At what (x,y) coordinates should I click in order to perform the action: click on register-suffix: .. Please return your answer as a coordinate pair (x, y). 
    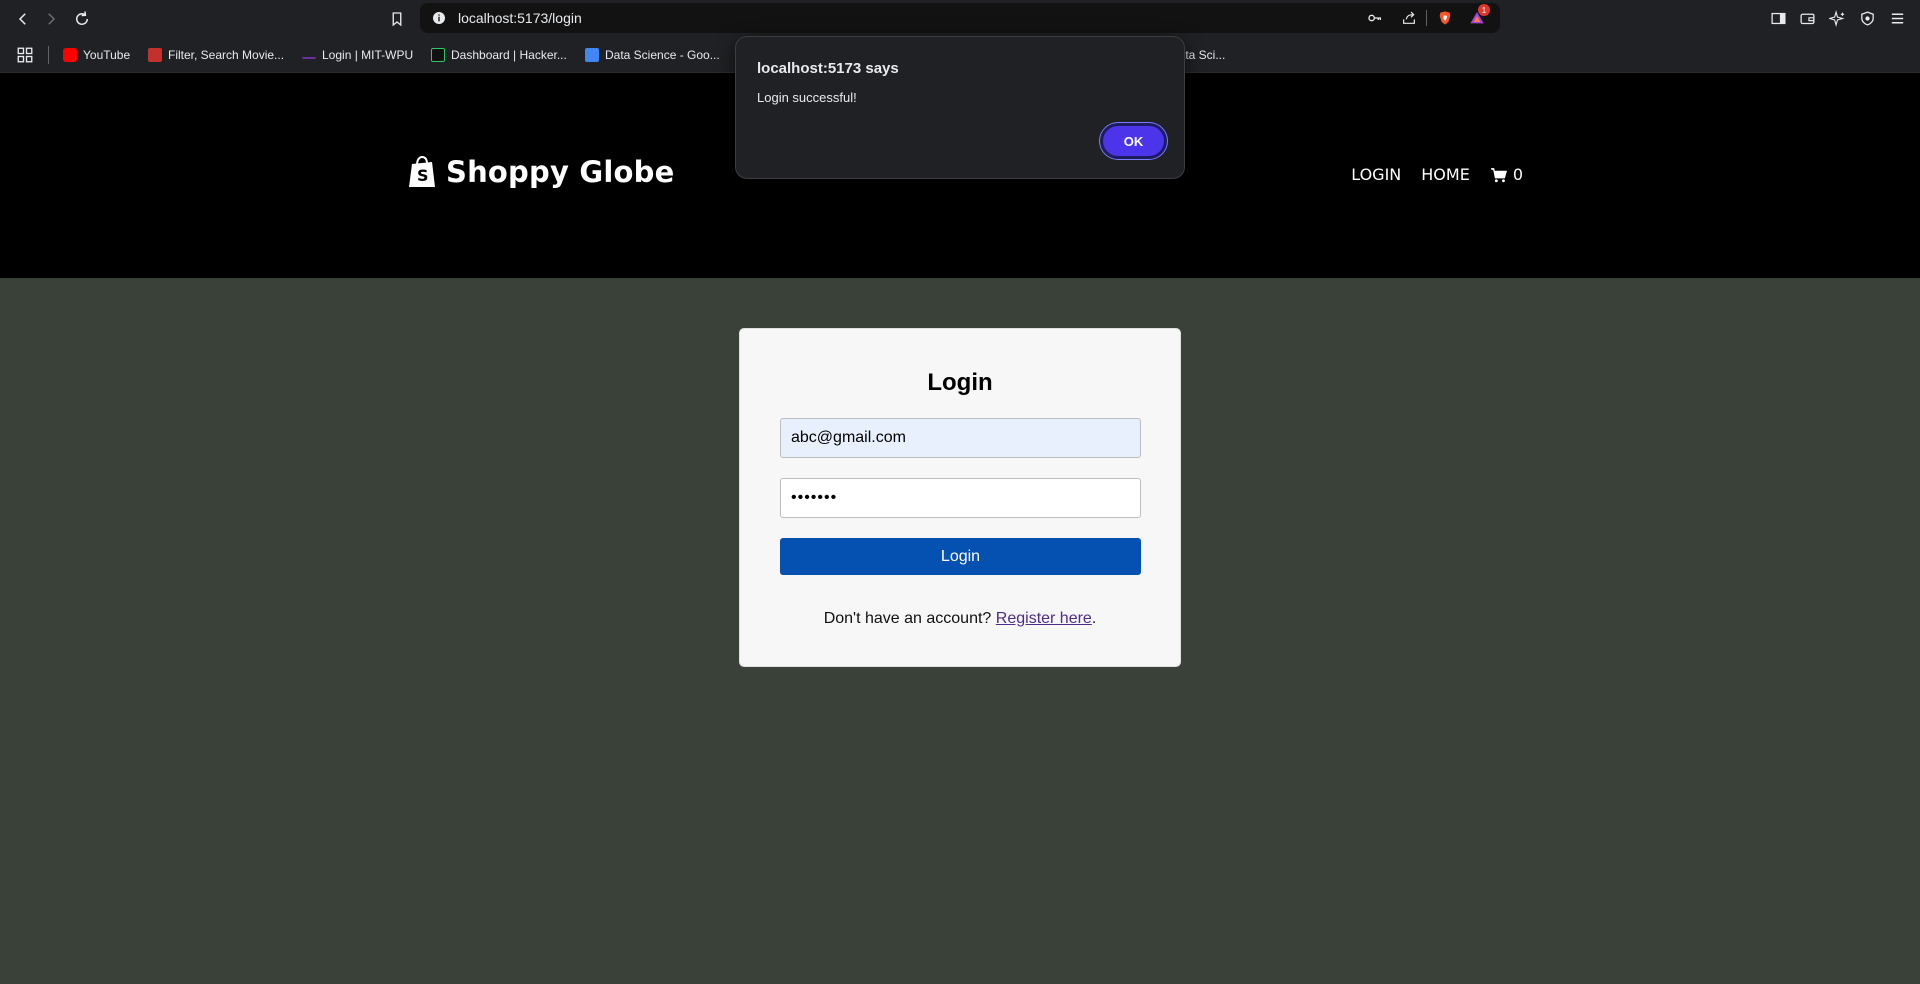
    Looking at the image, I should click on (1094, 618).